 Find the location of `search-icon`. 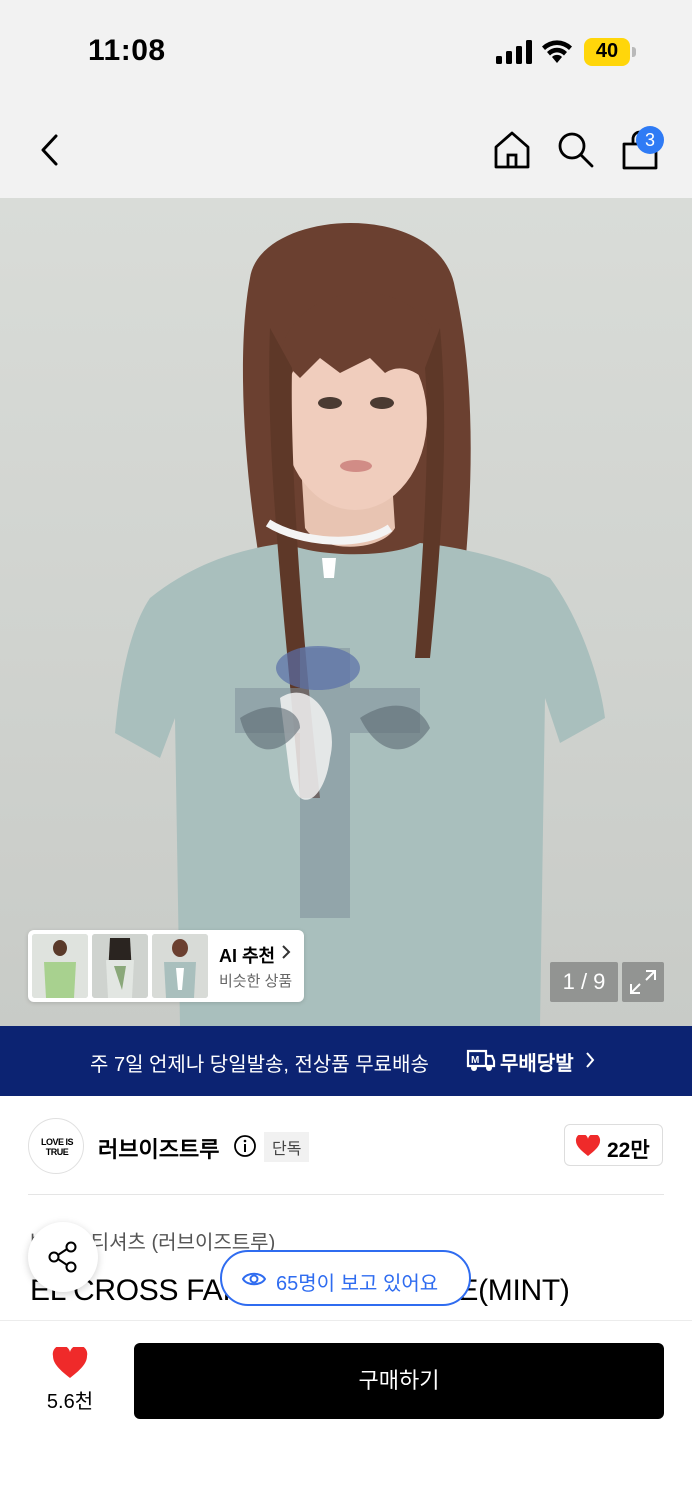

search-icon is located at coordinates (575, 149).